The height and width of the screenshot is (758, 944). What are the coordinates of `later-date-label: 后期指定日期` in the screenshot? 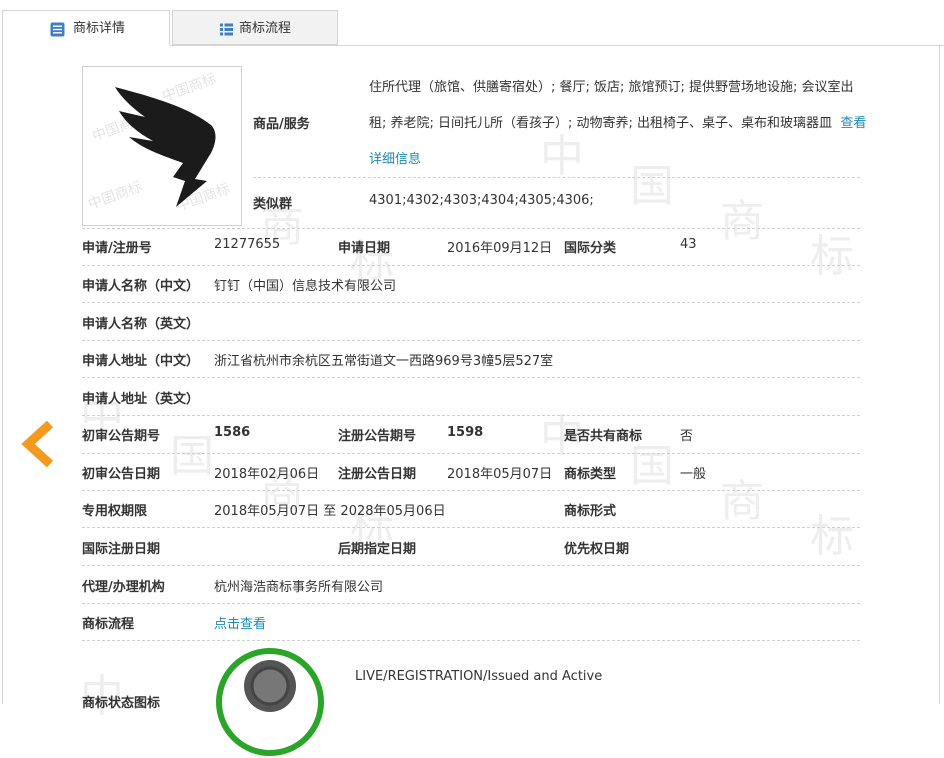 It's located at (377, 549).